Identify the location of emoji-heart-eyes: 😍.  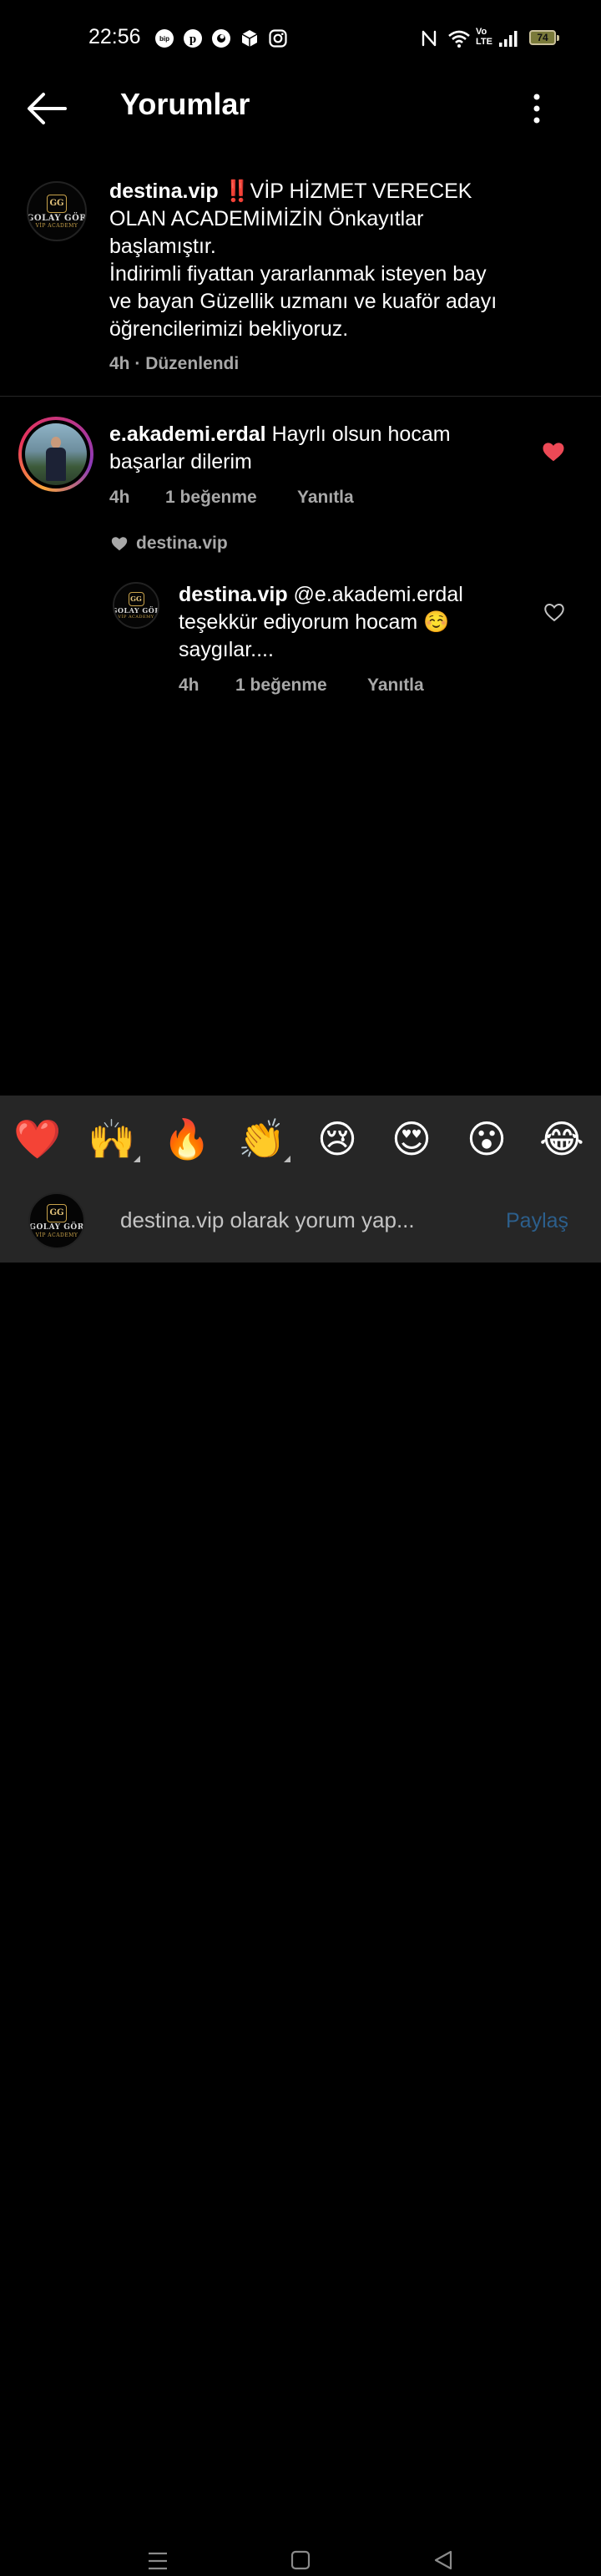
(412, 1139).